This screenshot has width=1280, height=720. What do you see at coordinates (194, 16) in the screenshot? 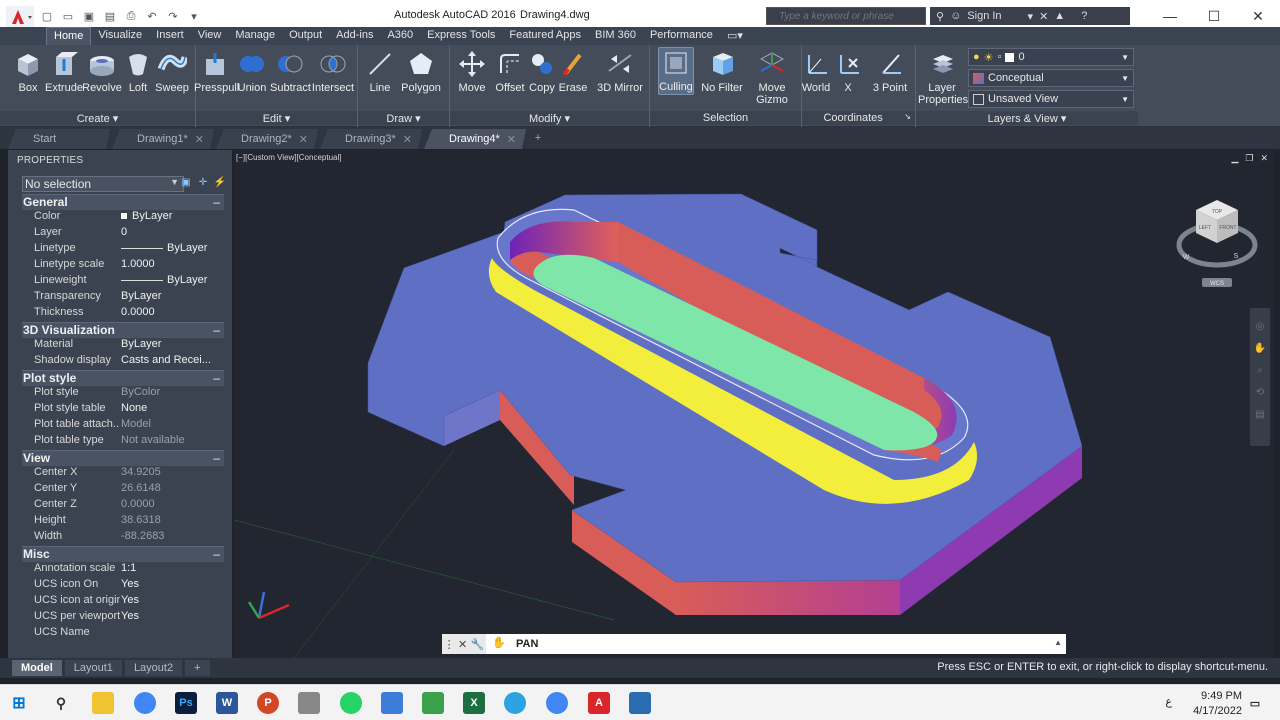
I see `qat-menu-icon: ▾` at bounding box center [194, 16].